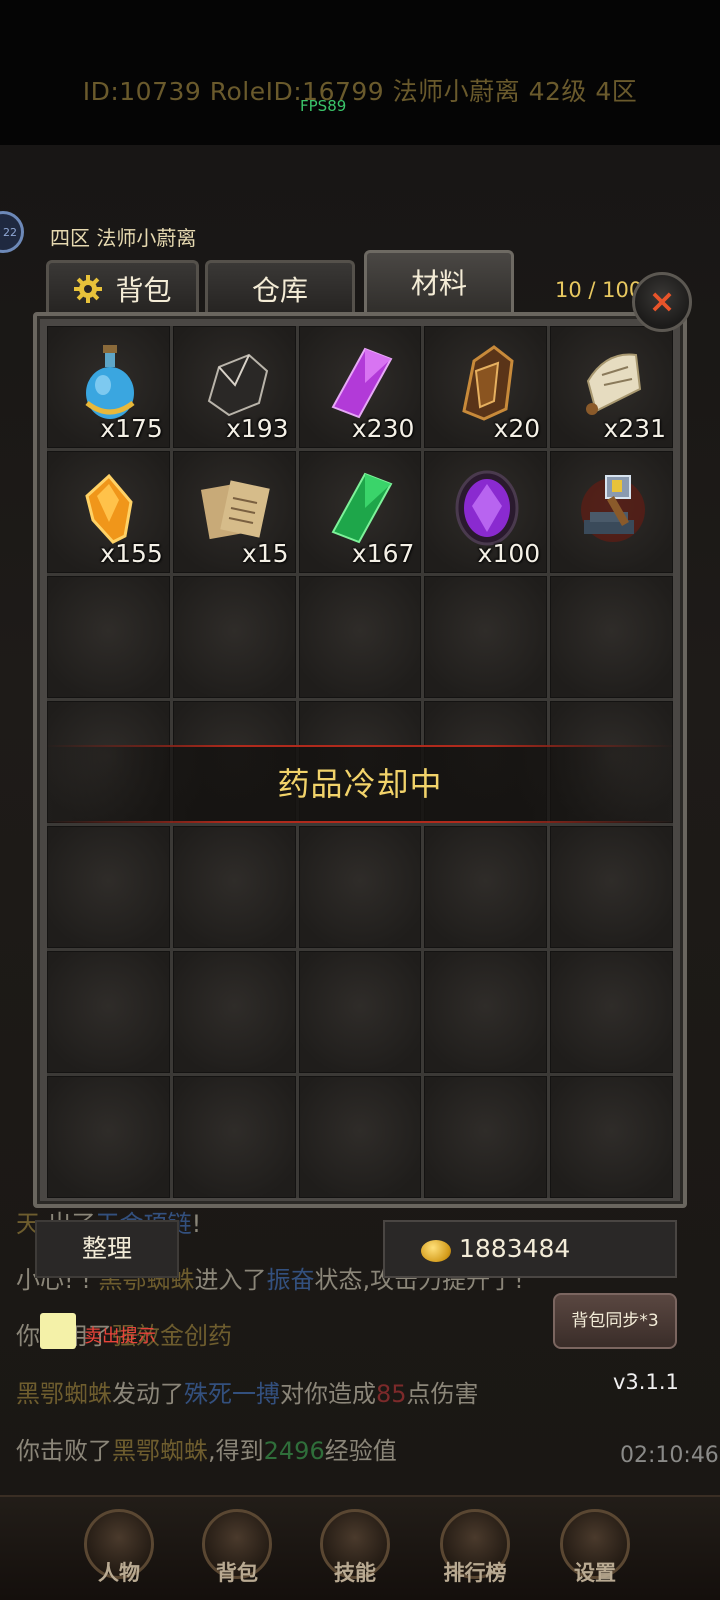 The width and height of the screenshot is (720, 1600). What do you see at coordinates (595, 1554) in the screenshot?
I see `nav-settings: 设置` at bounding box center [595, 1554].